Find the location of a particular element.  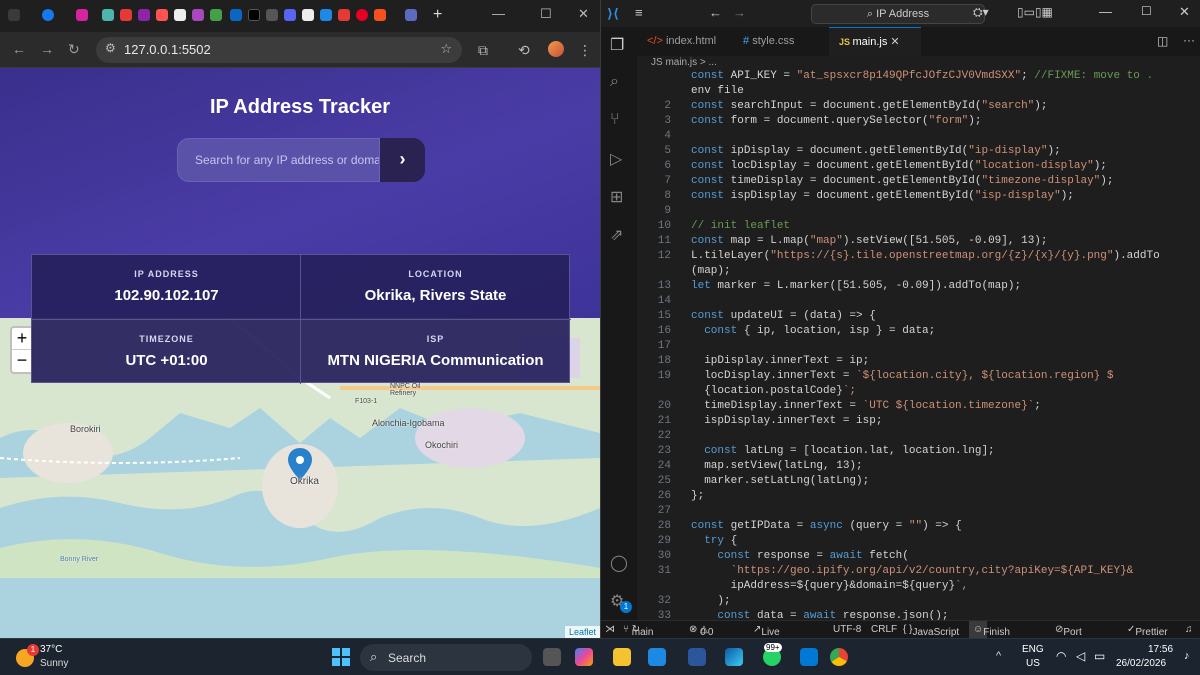

account-icon: ◯ is located at coordinates (619, 563).